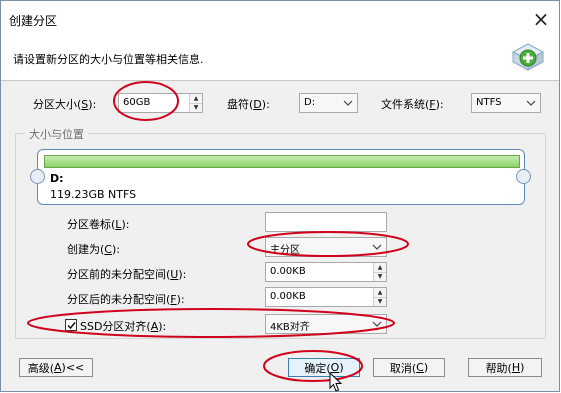  Describe the element at coordinates (98, 224) in the screenshot. I see `volume-label-label: 分区卷标(L):` at that location.